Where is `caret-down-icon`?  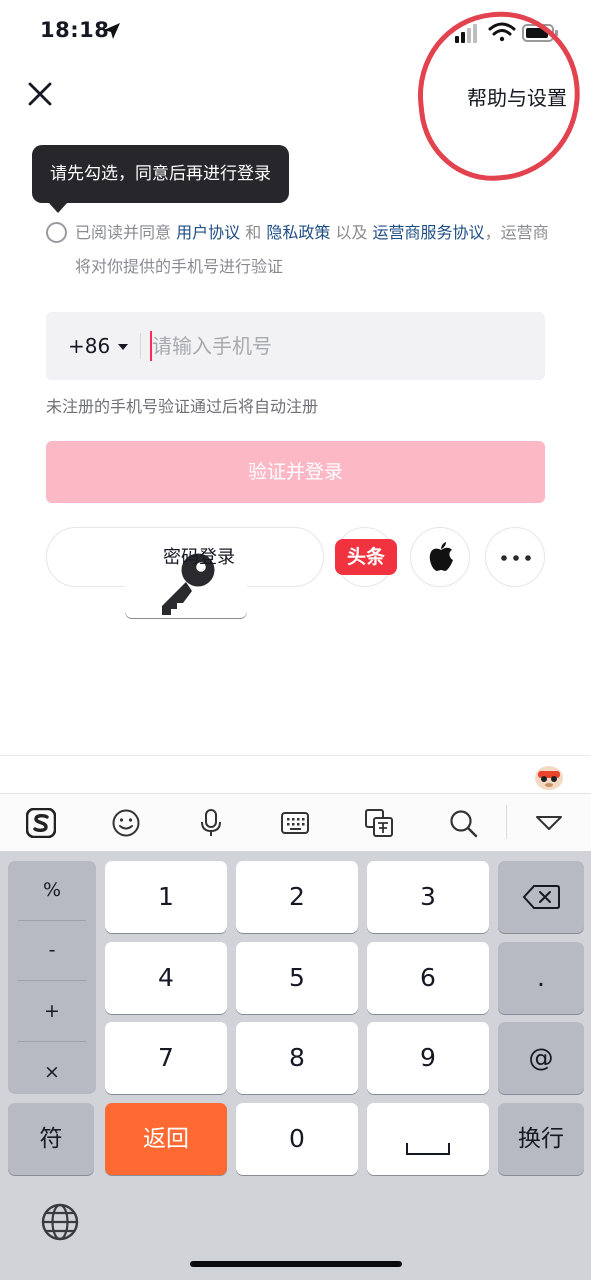 caret-down-icon is located at coordinates (123, 347).